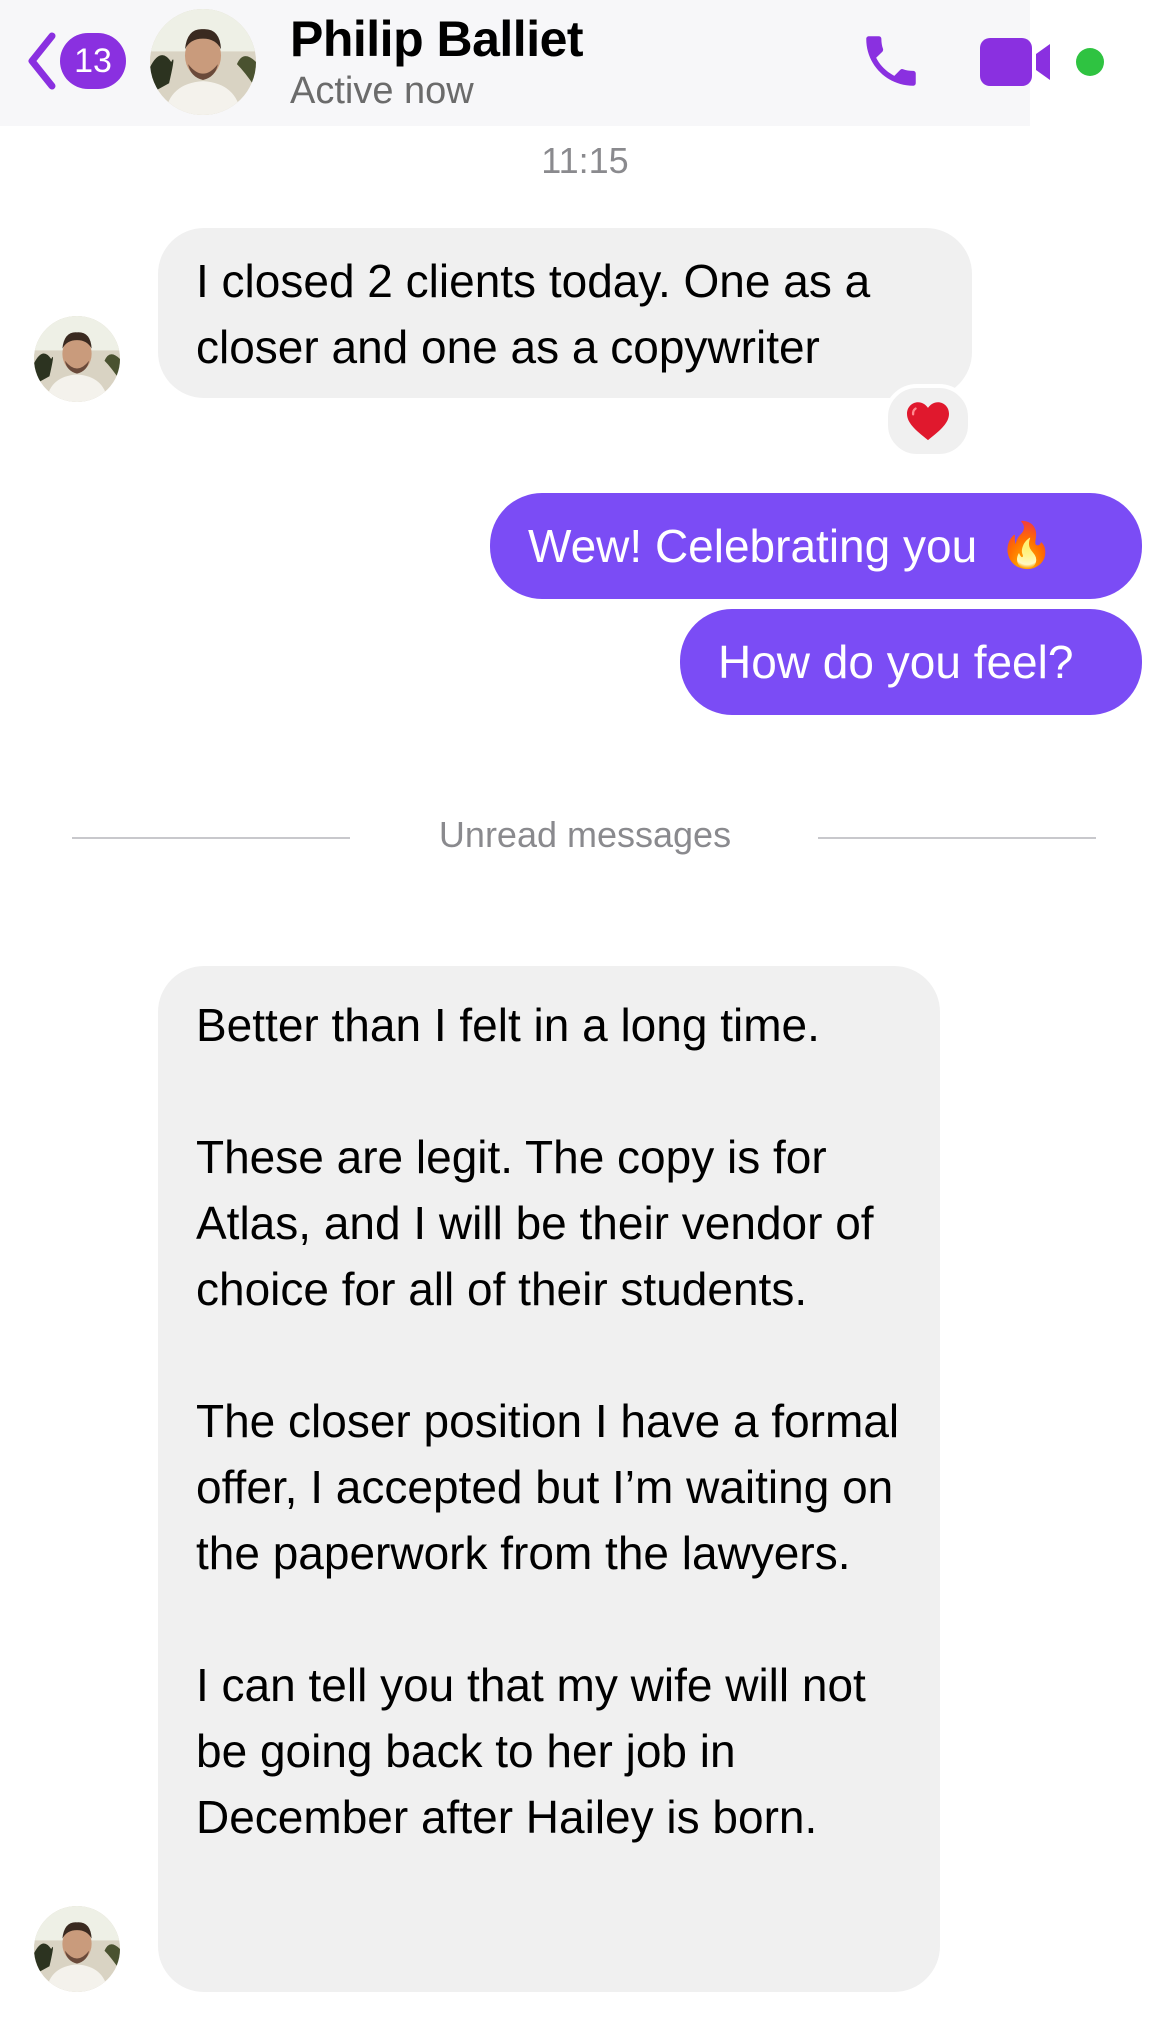 The height and width of the screenshot is (2017, 1170). What do you see at coordinates (1021, 62) in the screenshot?
I see `video-camera-icon` at bounding box center [1021, 62].